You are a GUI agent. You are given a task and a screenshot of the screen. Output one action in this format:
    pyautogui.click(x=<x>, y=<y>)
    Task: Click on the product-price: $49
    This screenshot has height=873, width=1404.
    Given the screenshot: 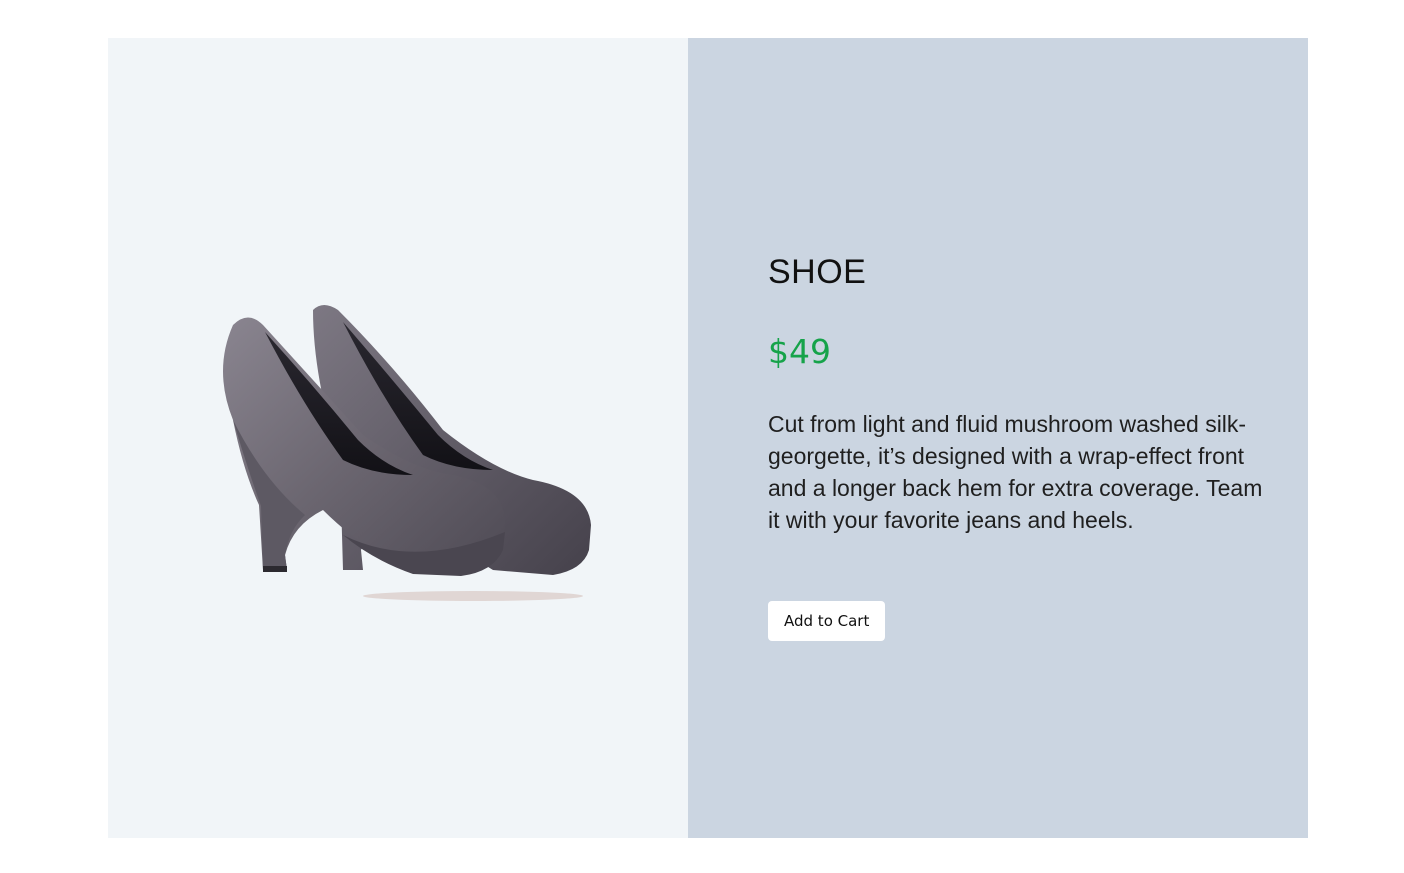 What is the action you would take?
    pyautogui.click(x=799, y=351)
    